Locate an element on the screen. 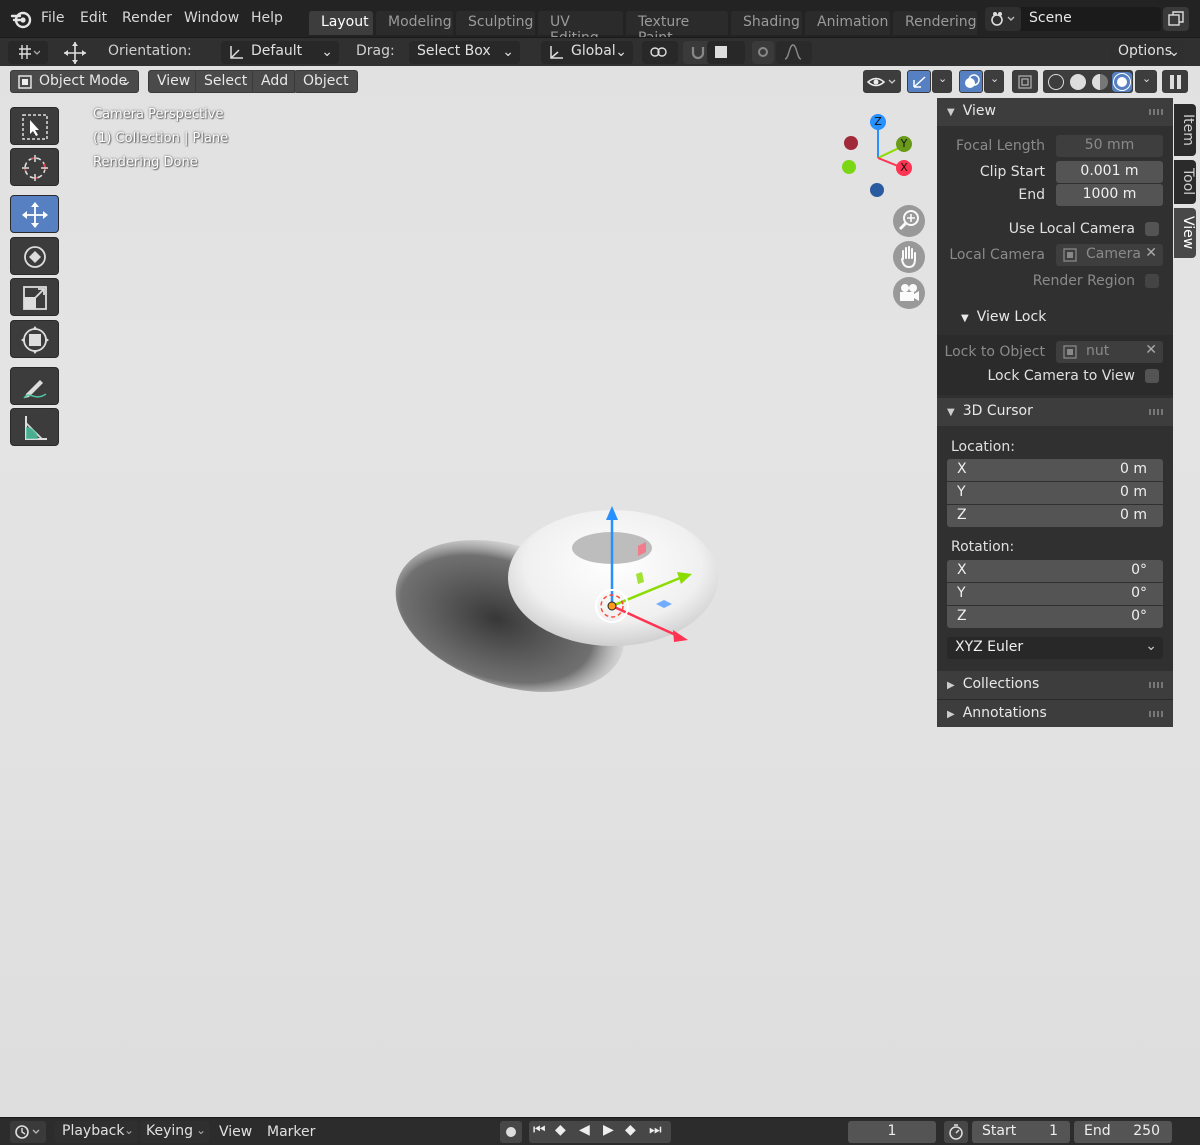 The width and height of the screenshot is (1200, 1145). cursor-rotation-y: Y 0° is located at coordinates (1055, 594).